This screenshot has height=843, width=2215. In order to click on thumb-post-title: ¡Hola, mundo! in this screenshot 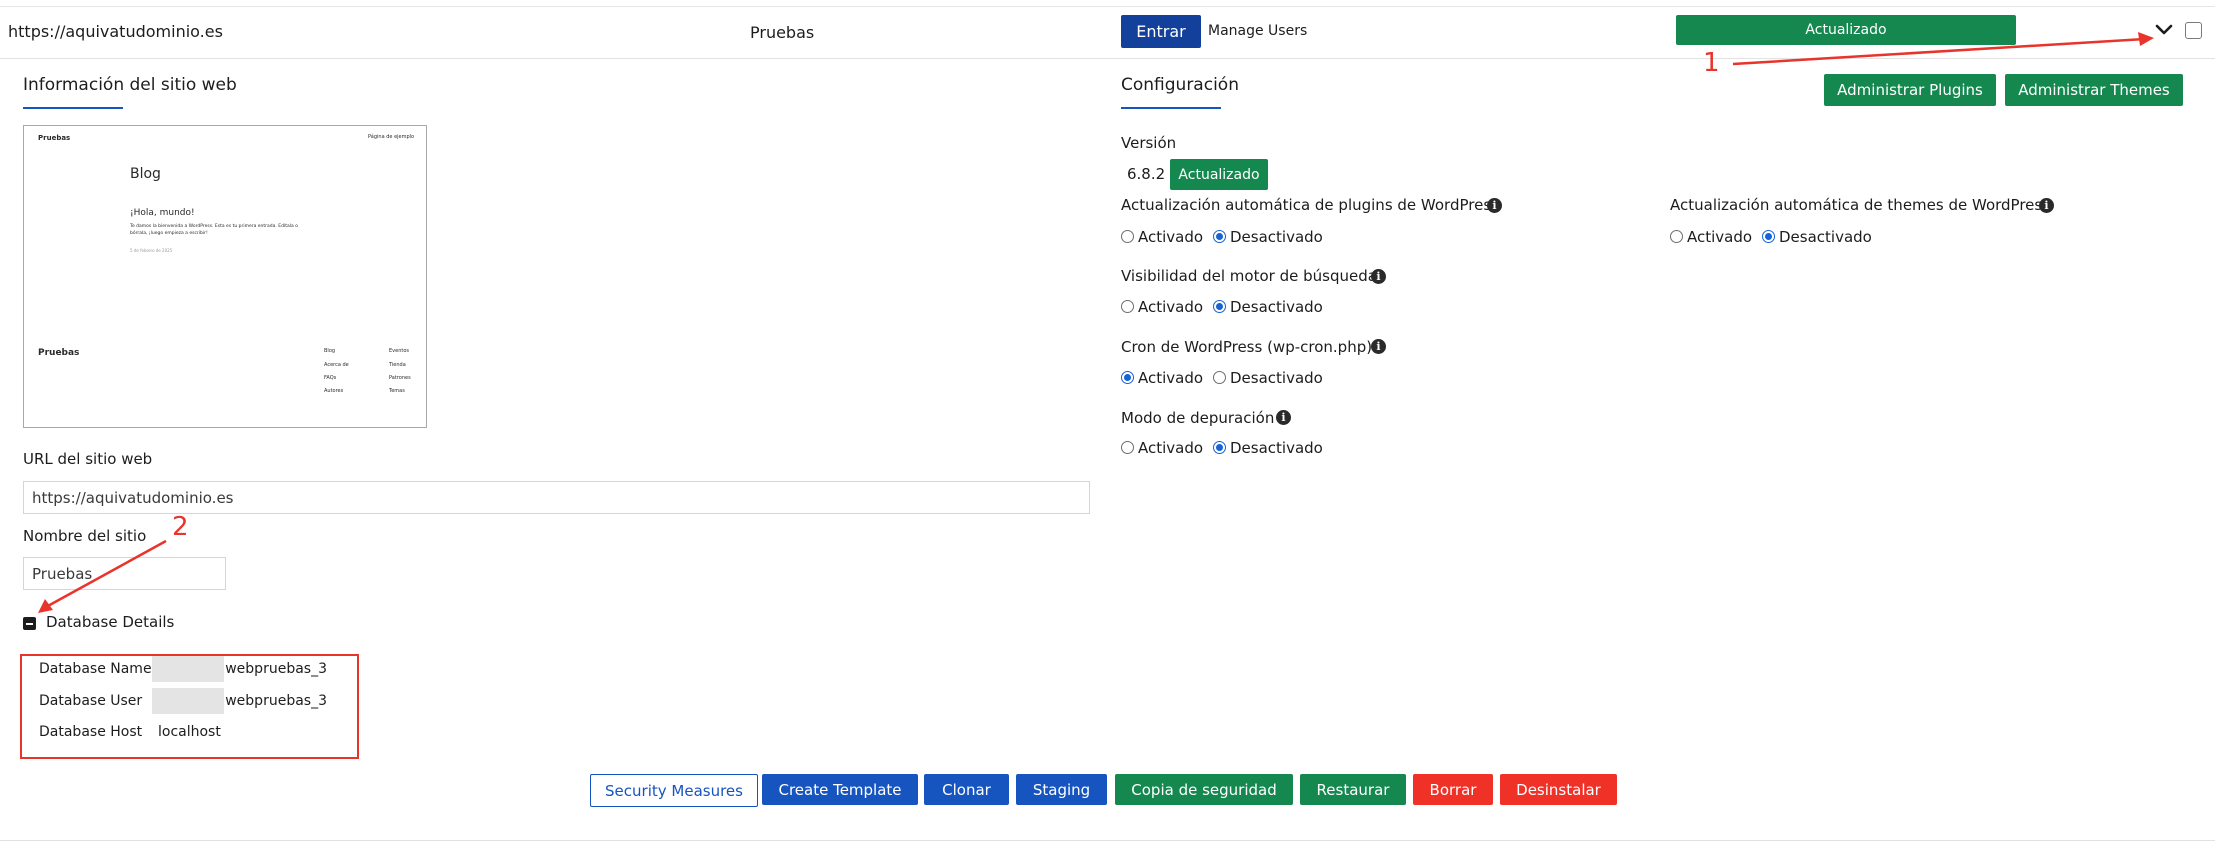, I will do `click(162, 213)`.